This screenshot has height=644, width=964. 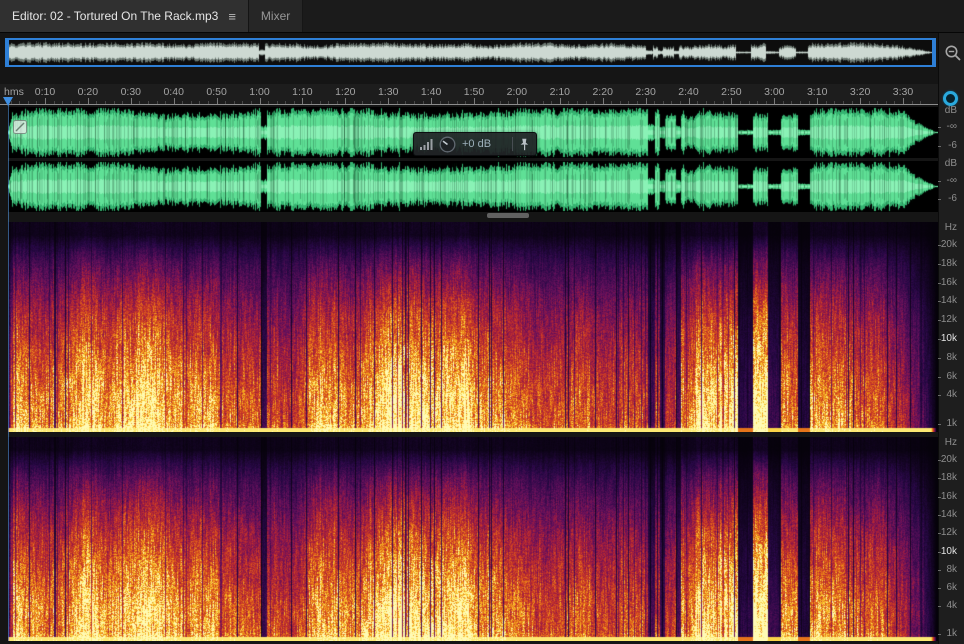 I want to click on volume-hud: +0 dB, so click(x=475, y=144).